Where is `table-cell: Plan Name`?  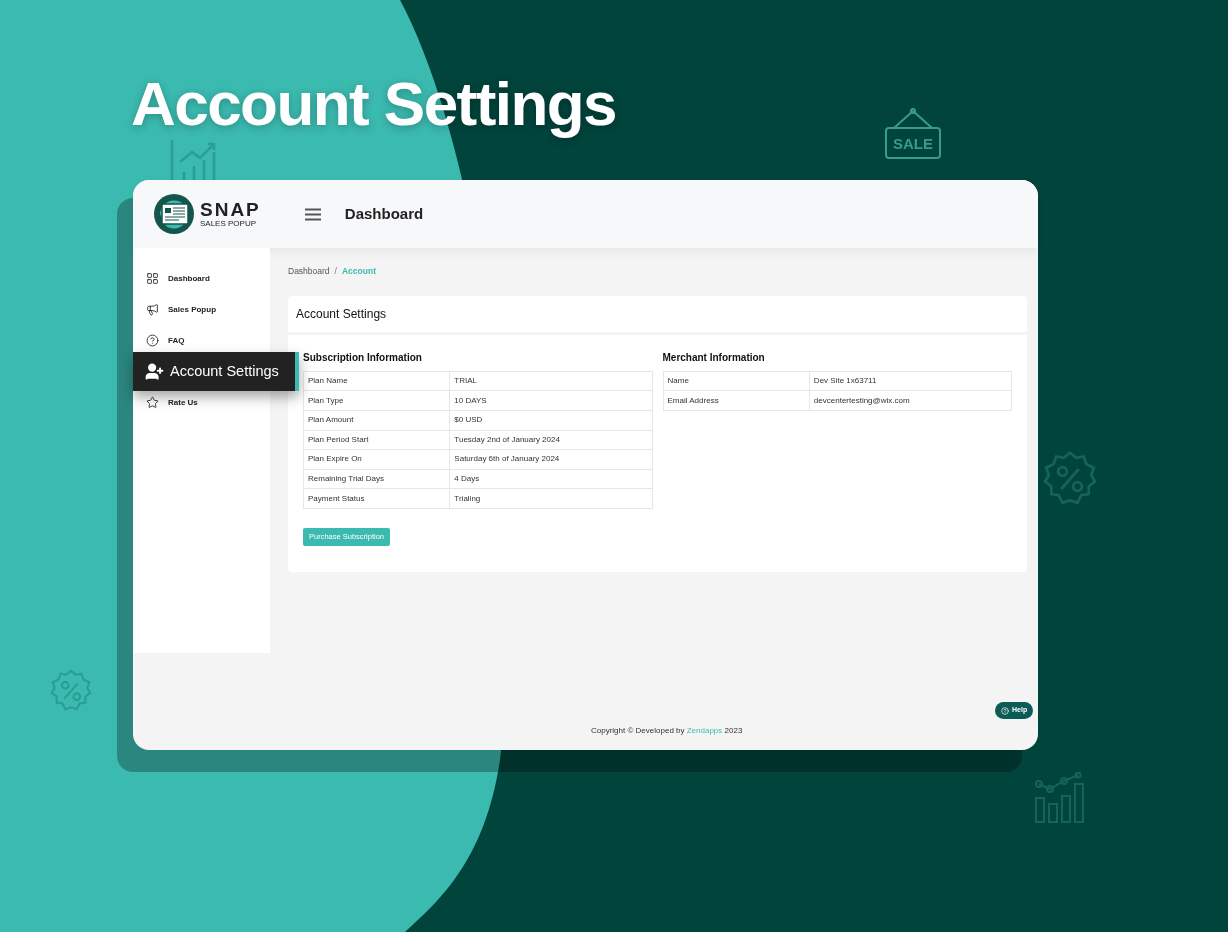 table-cell: Plan Name is located at coordinates (376, 381).